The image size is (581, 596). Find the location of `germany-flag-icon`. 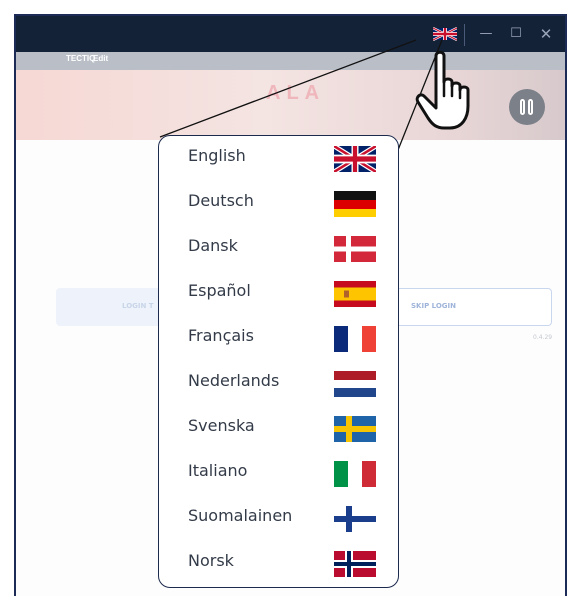

germany-flag-icon is located at coordinates (355, 204).